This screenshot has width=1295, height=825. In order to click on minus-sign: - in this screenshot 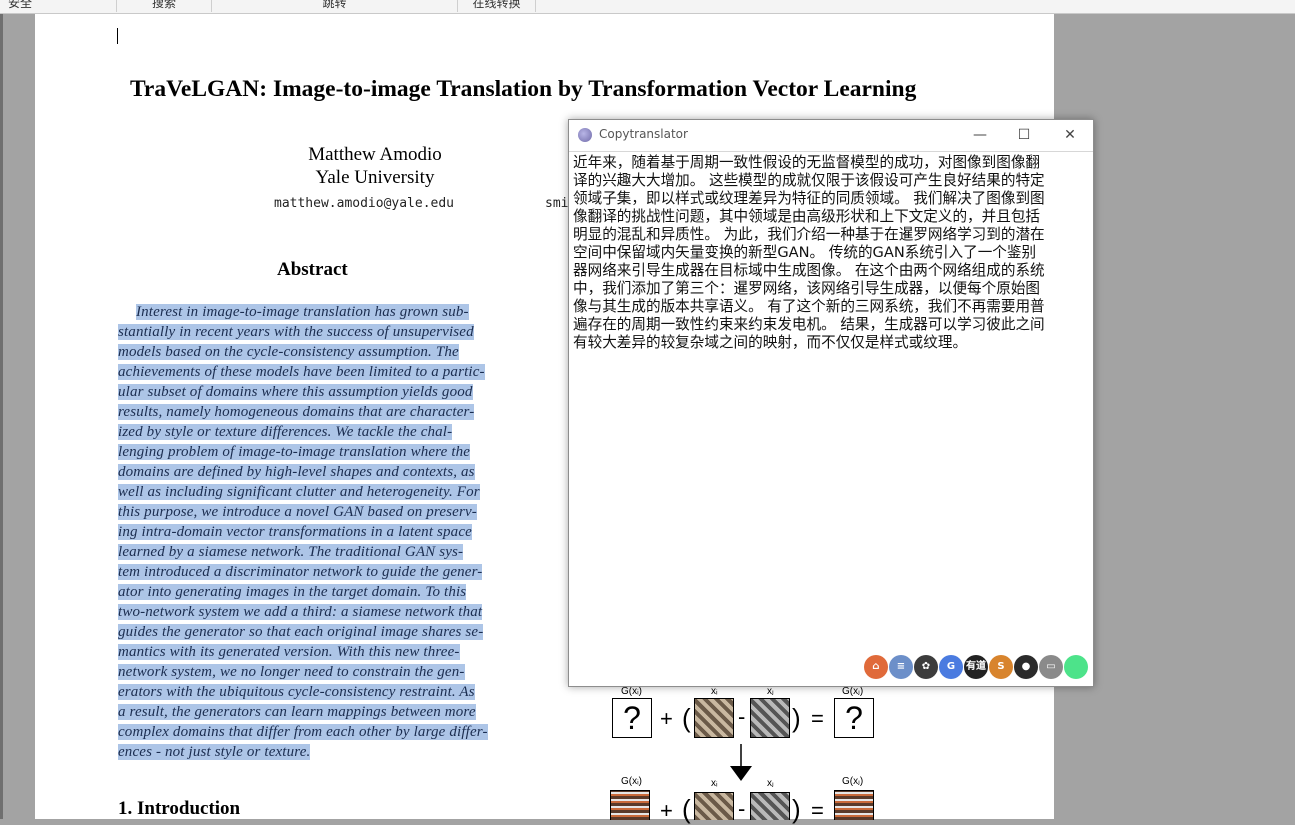, I will do `click(742, 716)`.